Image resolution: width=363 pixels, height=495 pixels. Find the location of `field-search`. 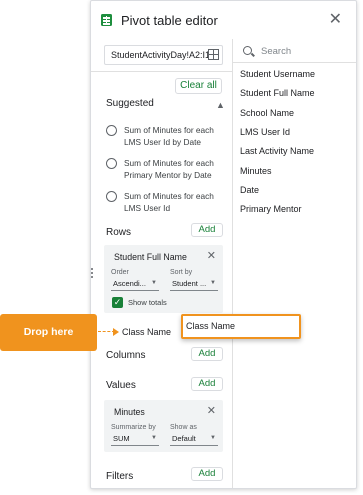

field-search is located at coordinates (299, 53).